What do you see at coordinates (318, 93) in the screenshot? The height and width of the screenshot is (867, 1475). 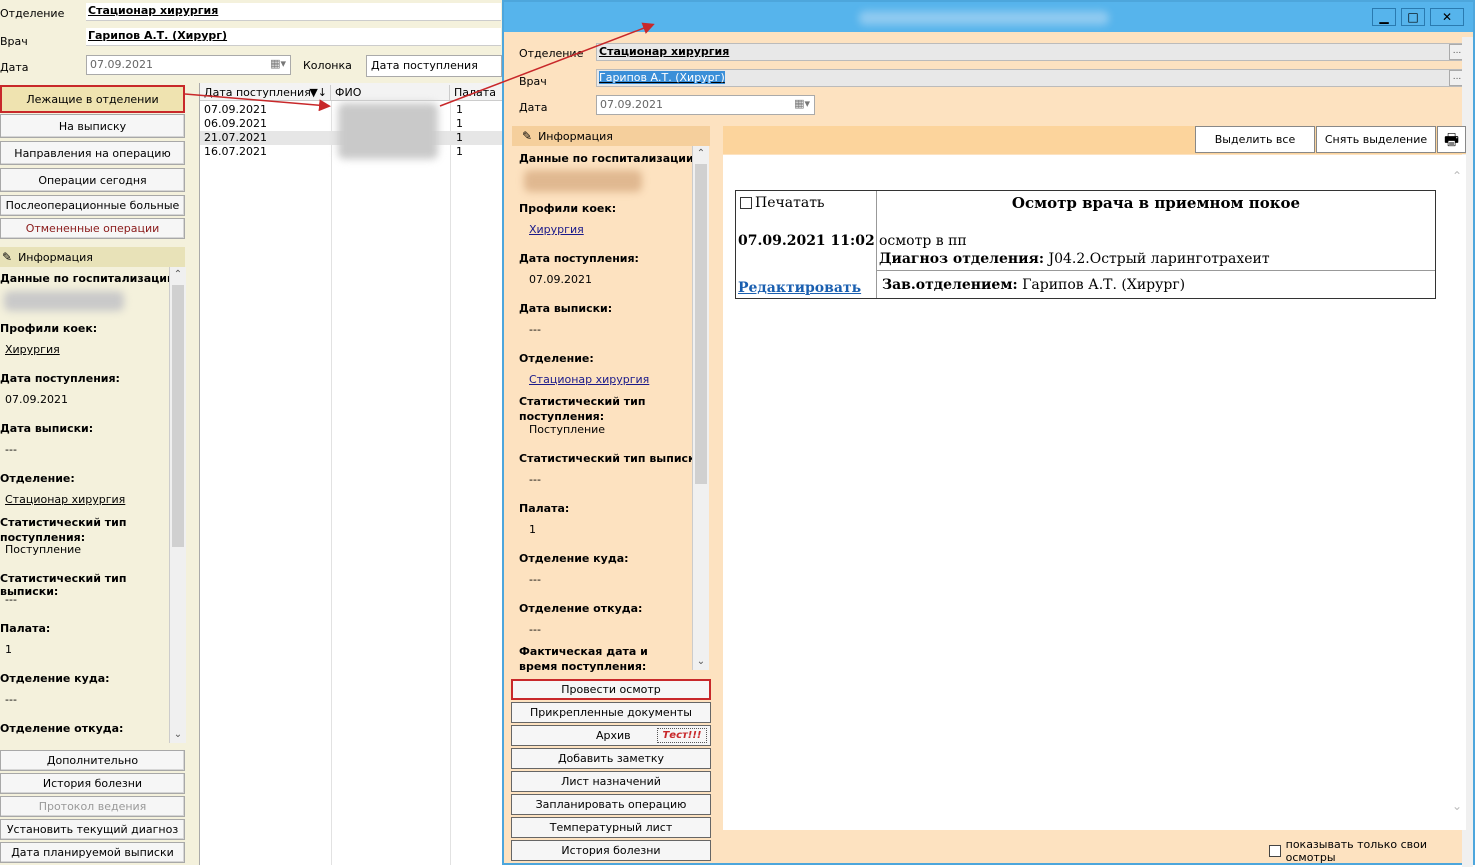 I see `sort-filter-icon: ▼↓` at bounding box center [318, 93].